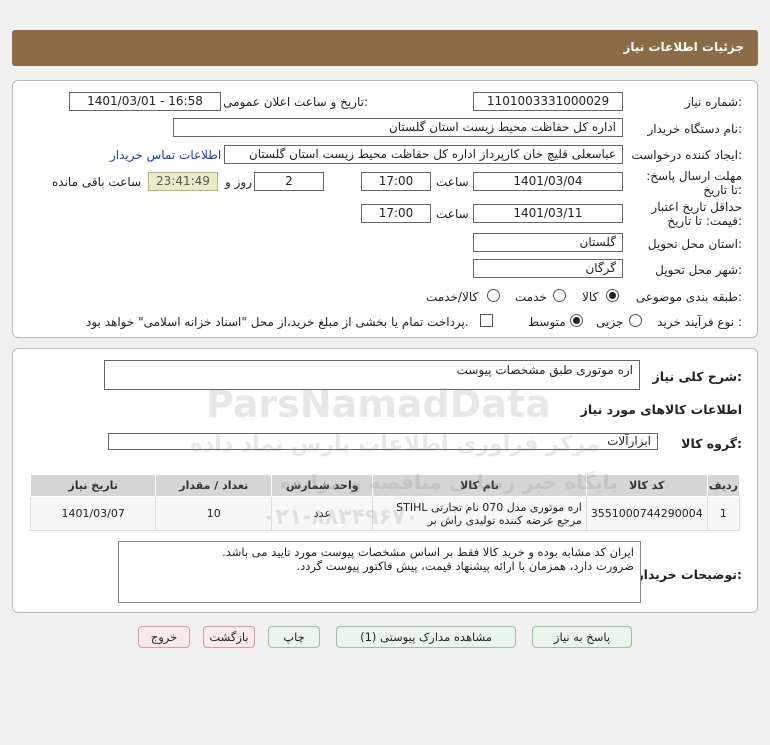  Describe the element at coordinates (548, 101) in the screenshot. I see `need-number-field: 1101003331000029` at that location.